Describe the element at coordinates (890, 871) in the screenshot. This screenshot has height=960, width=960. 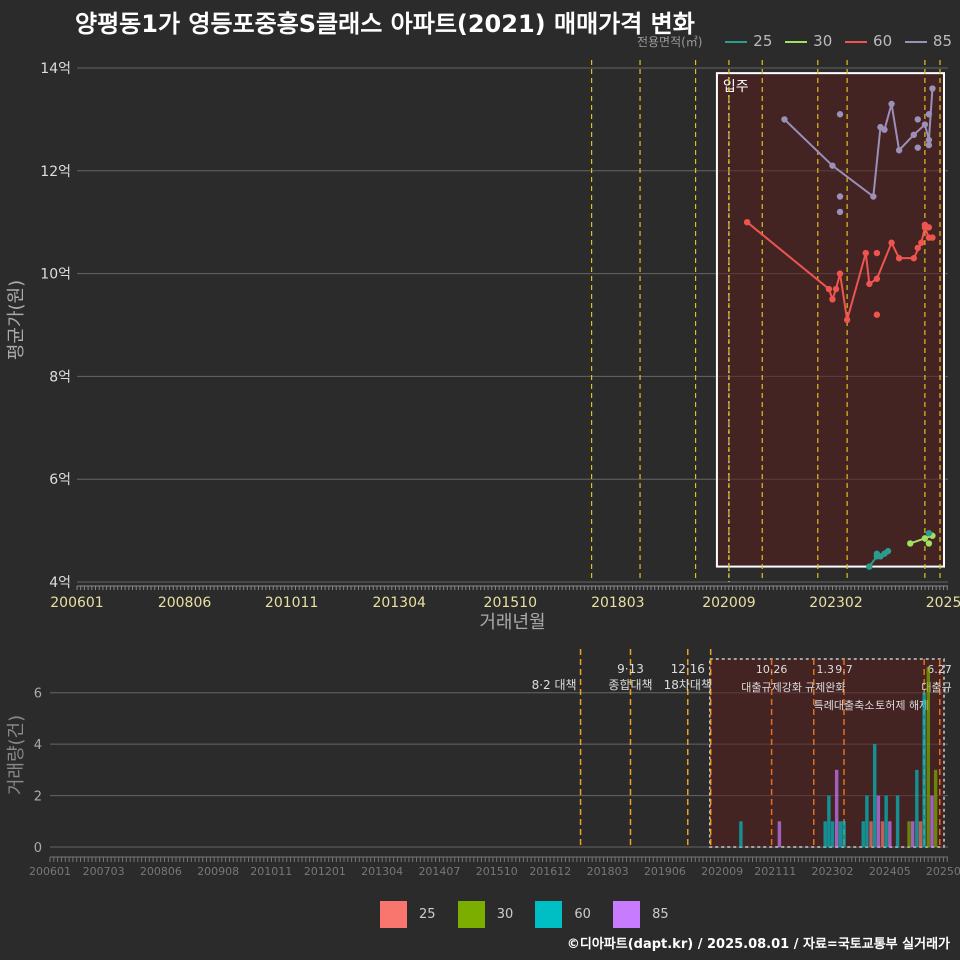
I see `volume-x-tick-label: 202405` at that location.